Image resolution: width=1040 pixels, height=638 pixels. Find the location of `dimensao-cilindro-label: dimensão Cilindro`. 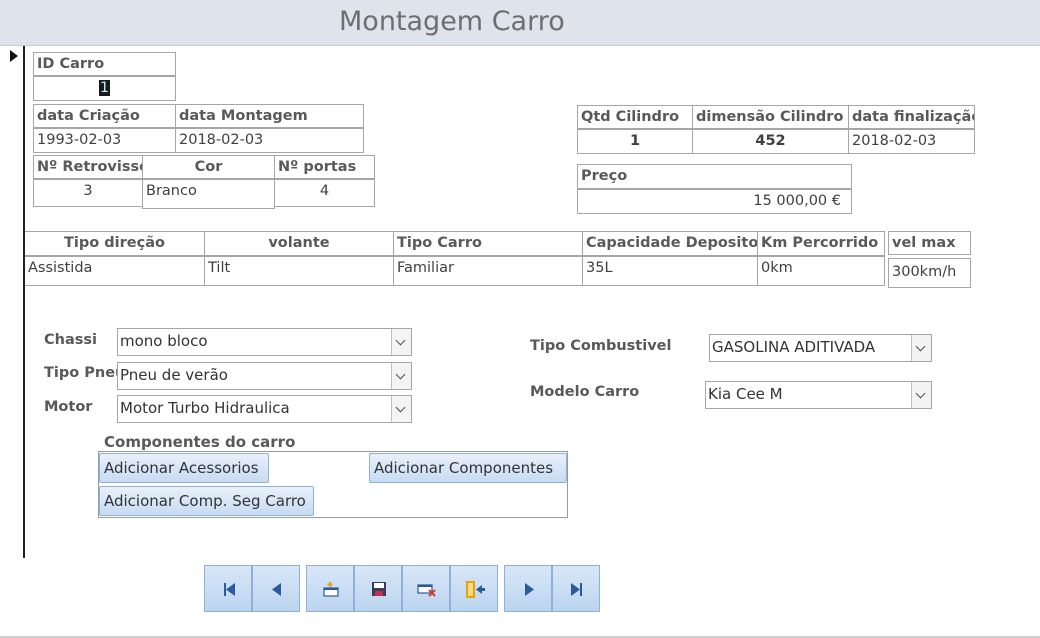

dimensao-cilindro-label: dimensão Cilindro is located at coordinates (770, 117).